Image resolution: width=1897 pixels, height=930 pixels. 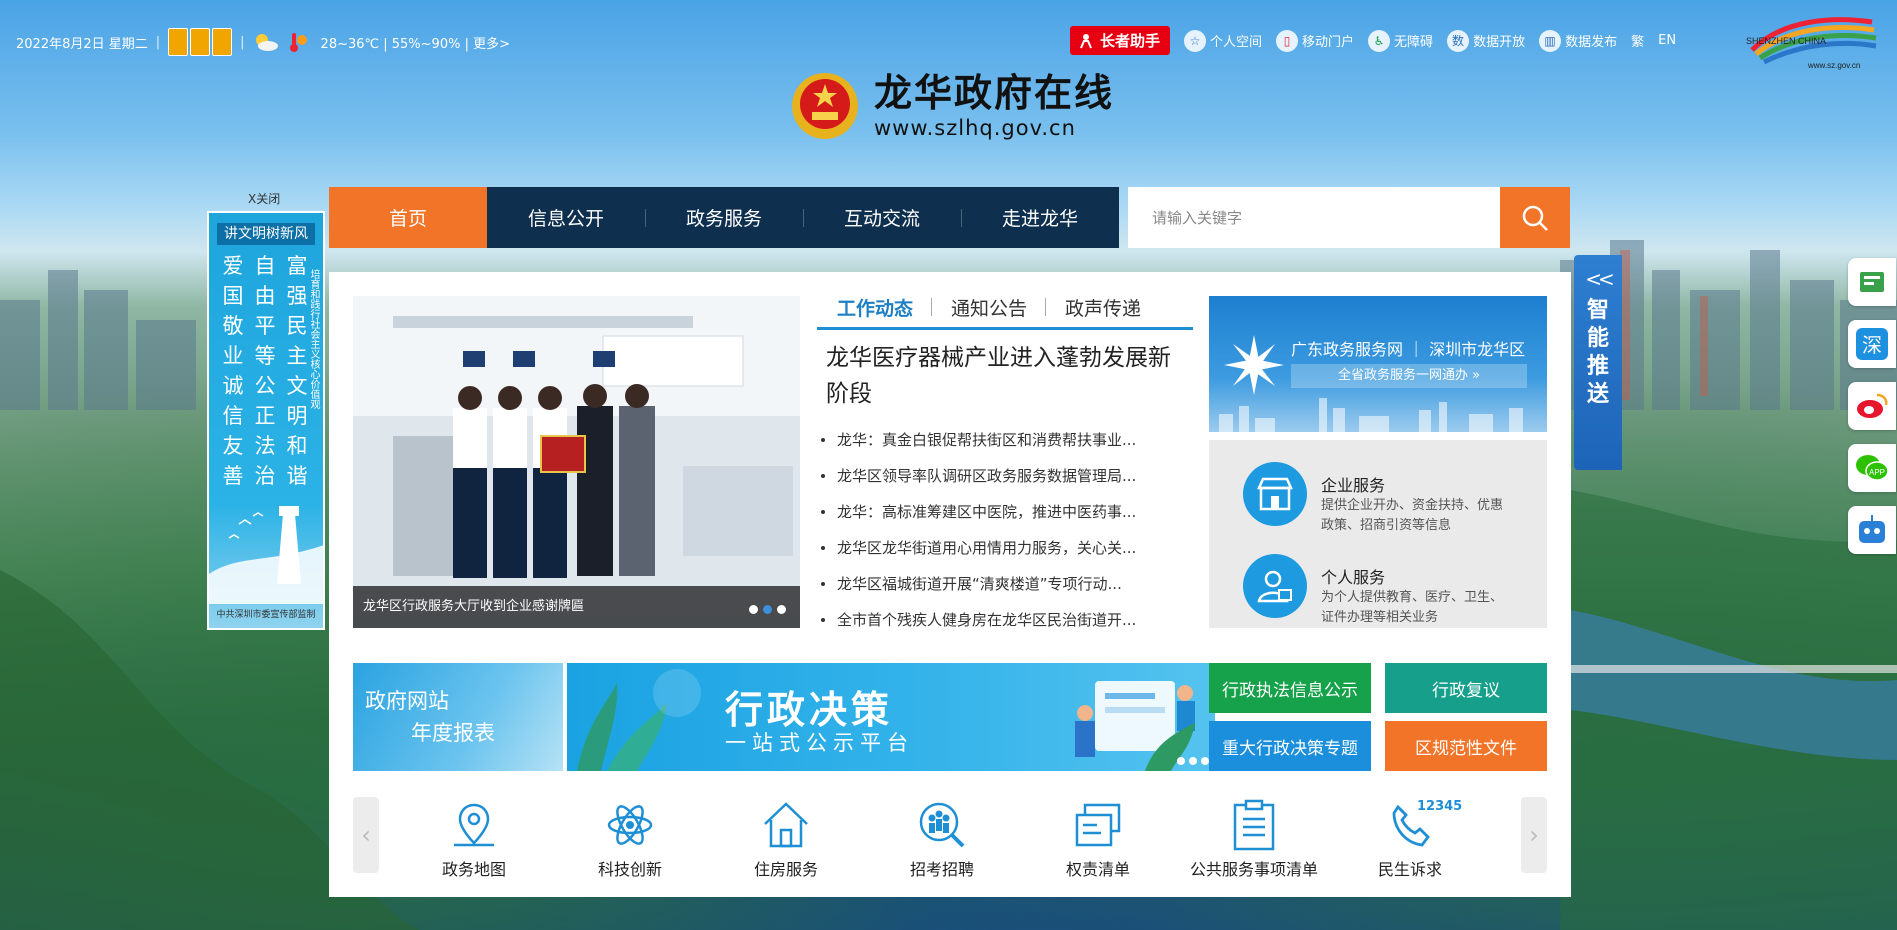 I want to click on nav-interaction: 互动交流, so click(x=882, y=217).